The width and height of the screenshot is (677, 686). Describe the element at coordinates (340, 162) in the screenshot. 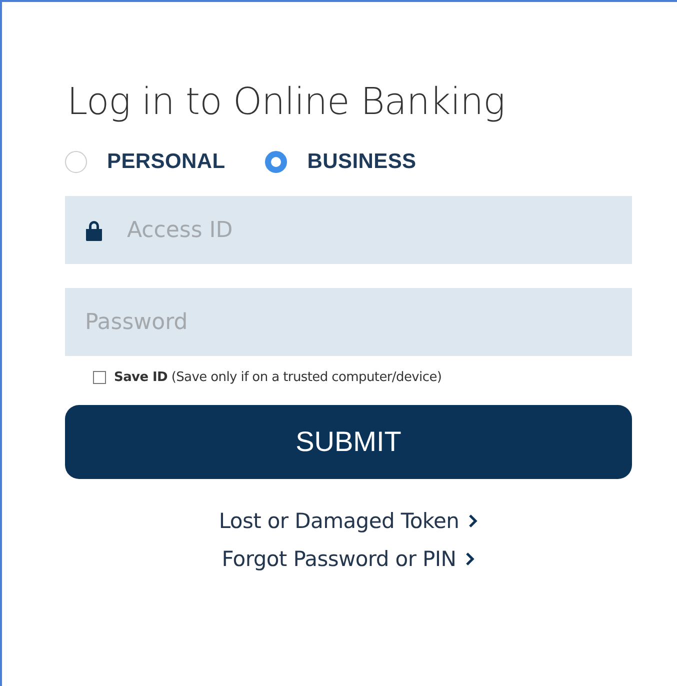

I see `account-type-radio: BUSINESS` at that location.